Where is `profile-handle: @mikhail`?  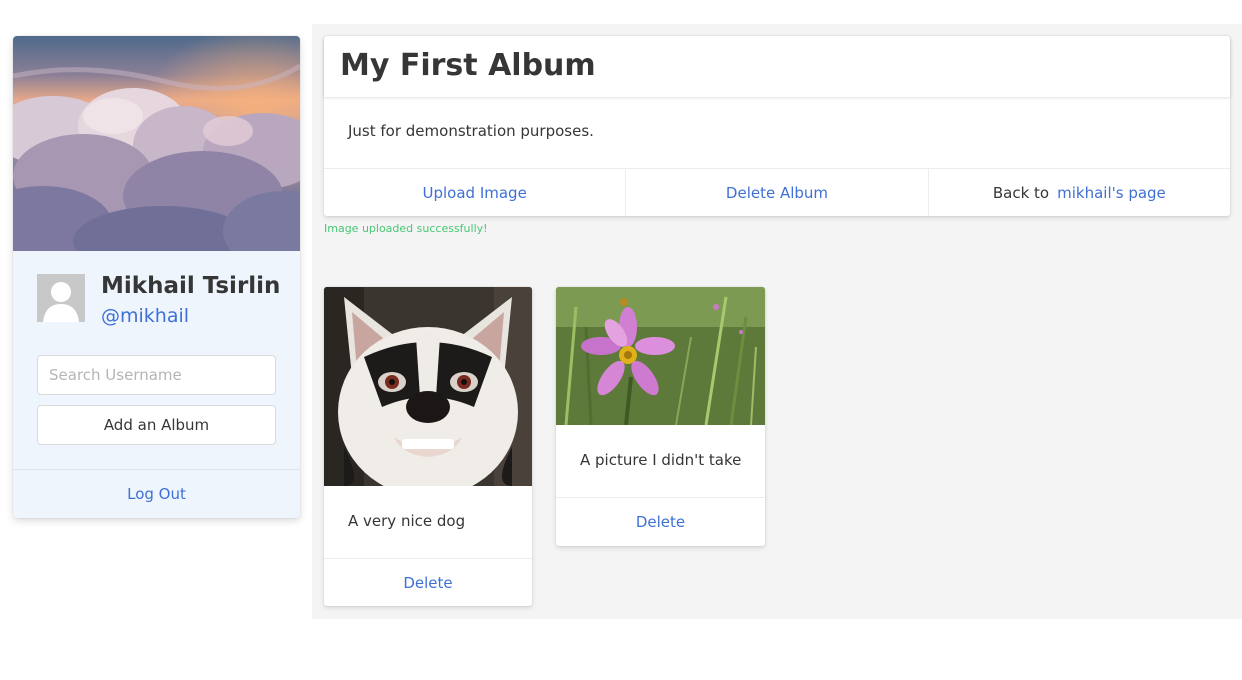
profile-handle: @mikhail is located at coordinates (145, 316).